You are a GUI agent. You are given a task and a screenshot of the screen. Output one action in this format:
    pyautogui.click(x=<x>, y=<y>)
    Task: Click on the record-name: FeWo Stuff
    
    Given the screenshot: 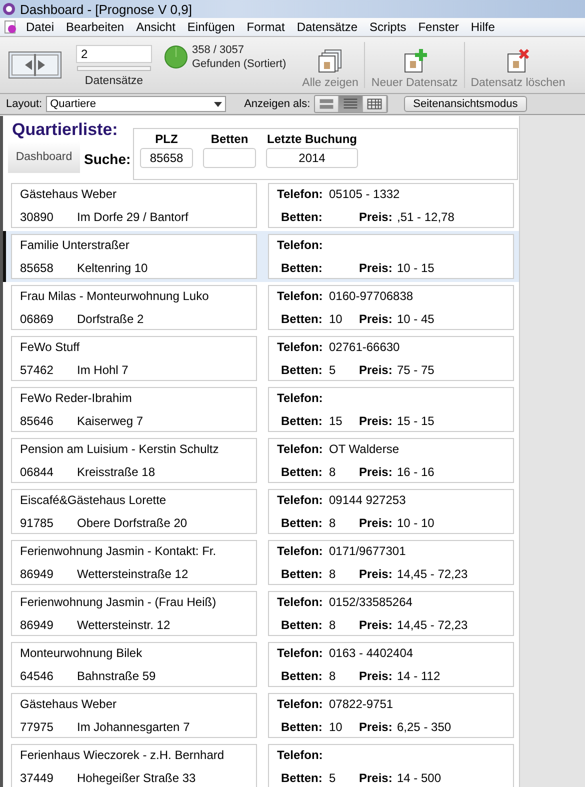 What is the action you would take?
    pyautogui.click(x=50, y=347)
    